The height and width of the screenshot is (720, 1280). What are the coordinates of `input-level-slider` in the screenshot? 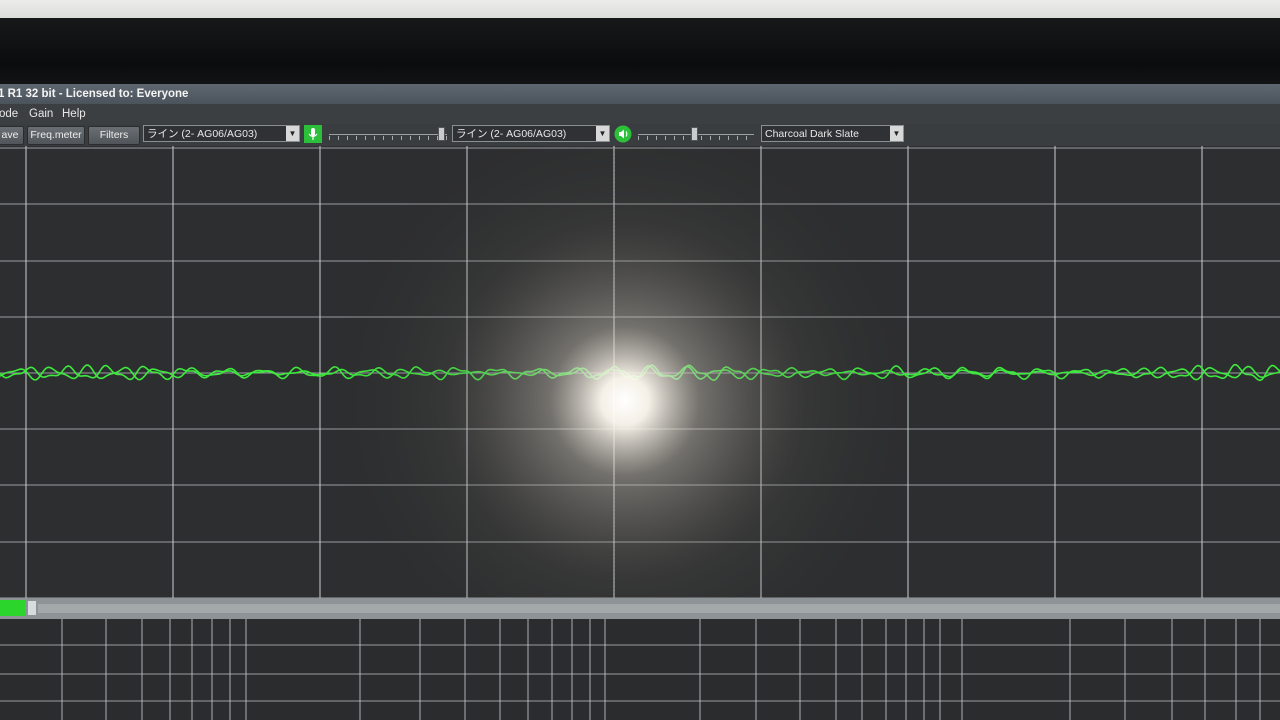 It's located at (388, 134).